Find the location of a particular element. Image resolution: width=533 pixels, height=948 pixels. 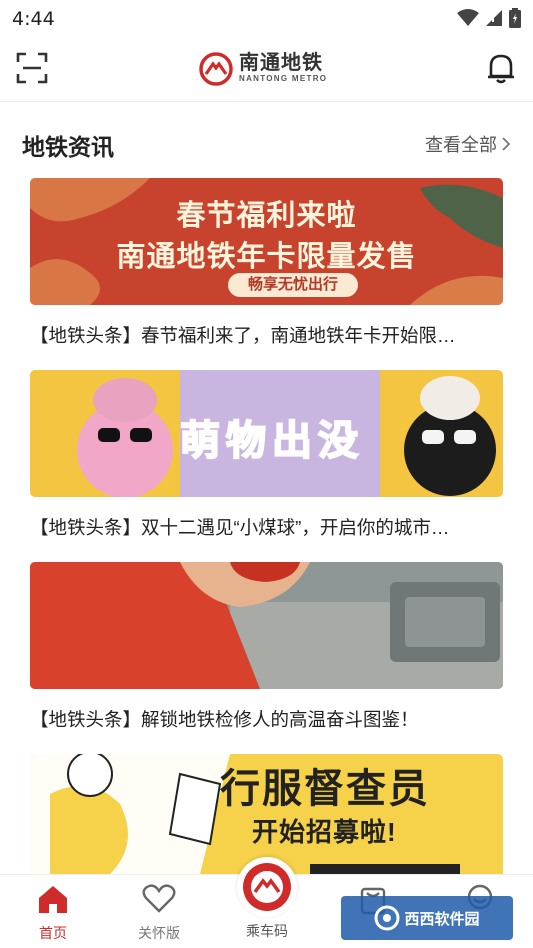

news-caption-3: 【地铁头条】解锁地铁检修人的高温奋斗图鉴！ is located at coordinates (267, 719).